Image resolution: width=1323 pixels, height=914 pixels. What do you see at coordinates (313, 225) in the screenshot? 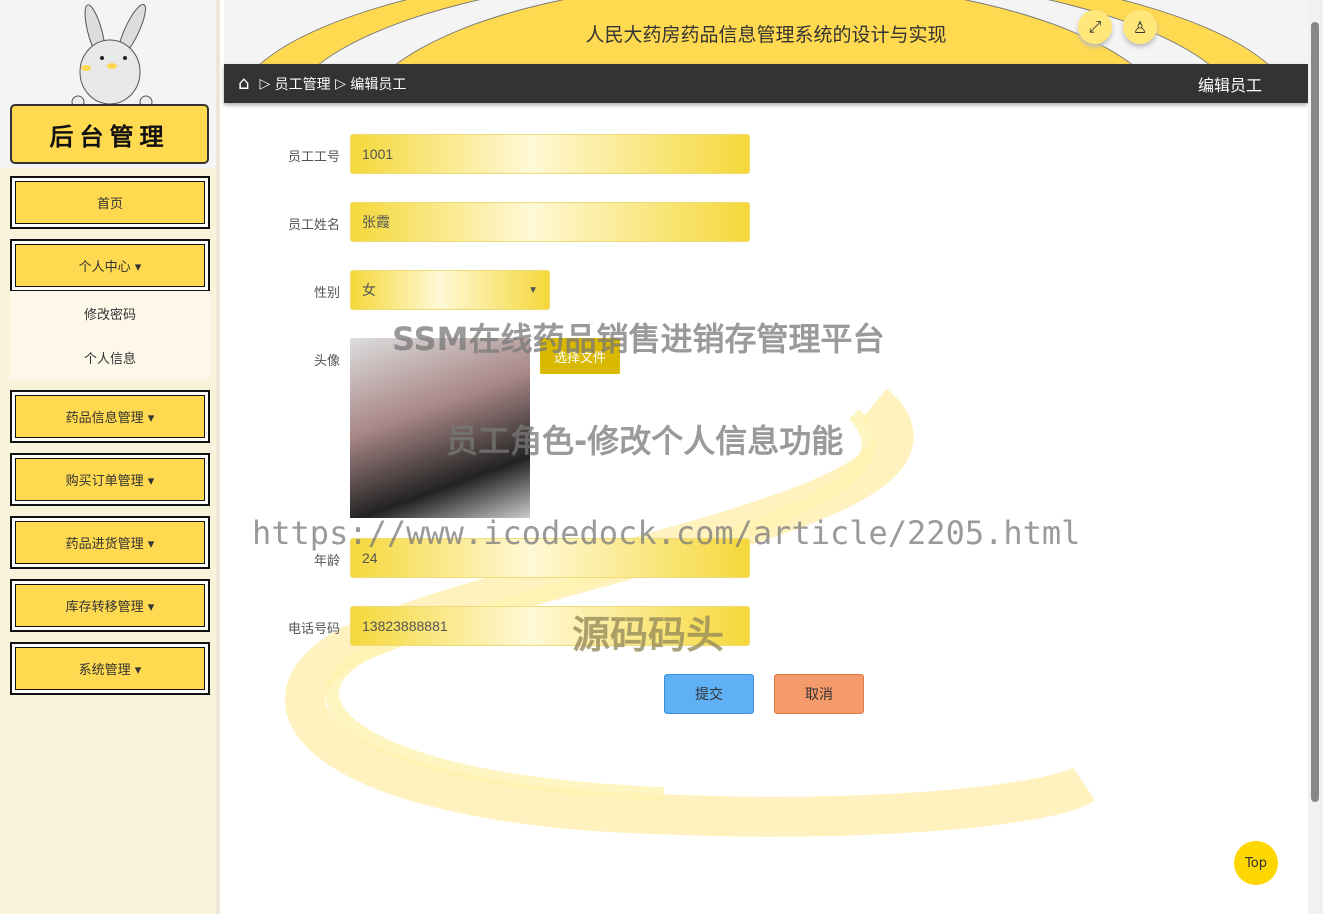
I see `field-label: 员工姓名` at bounding box center [313, 225].